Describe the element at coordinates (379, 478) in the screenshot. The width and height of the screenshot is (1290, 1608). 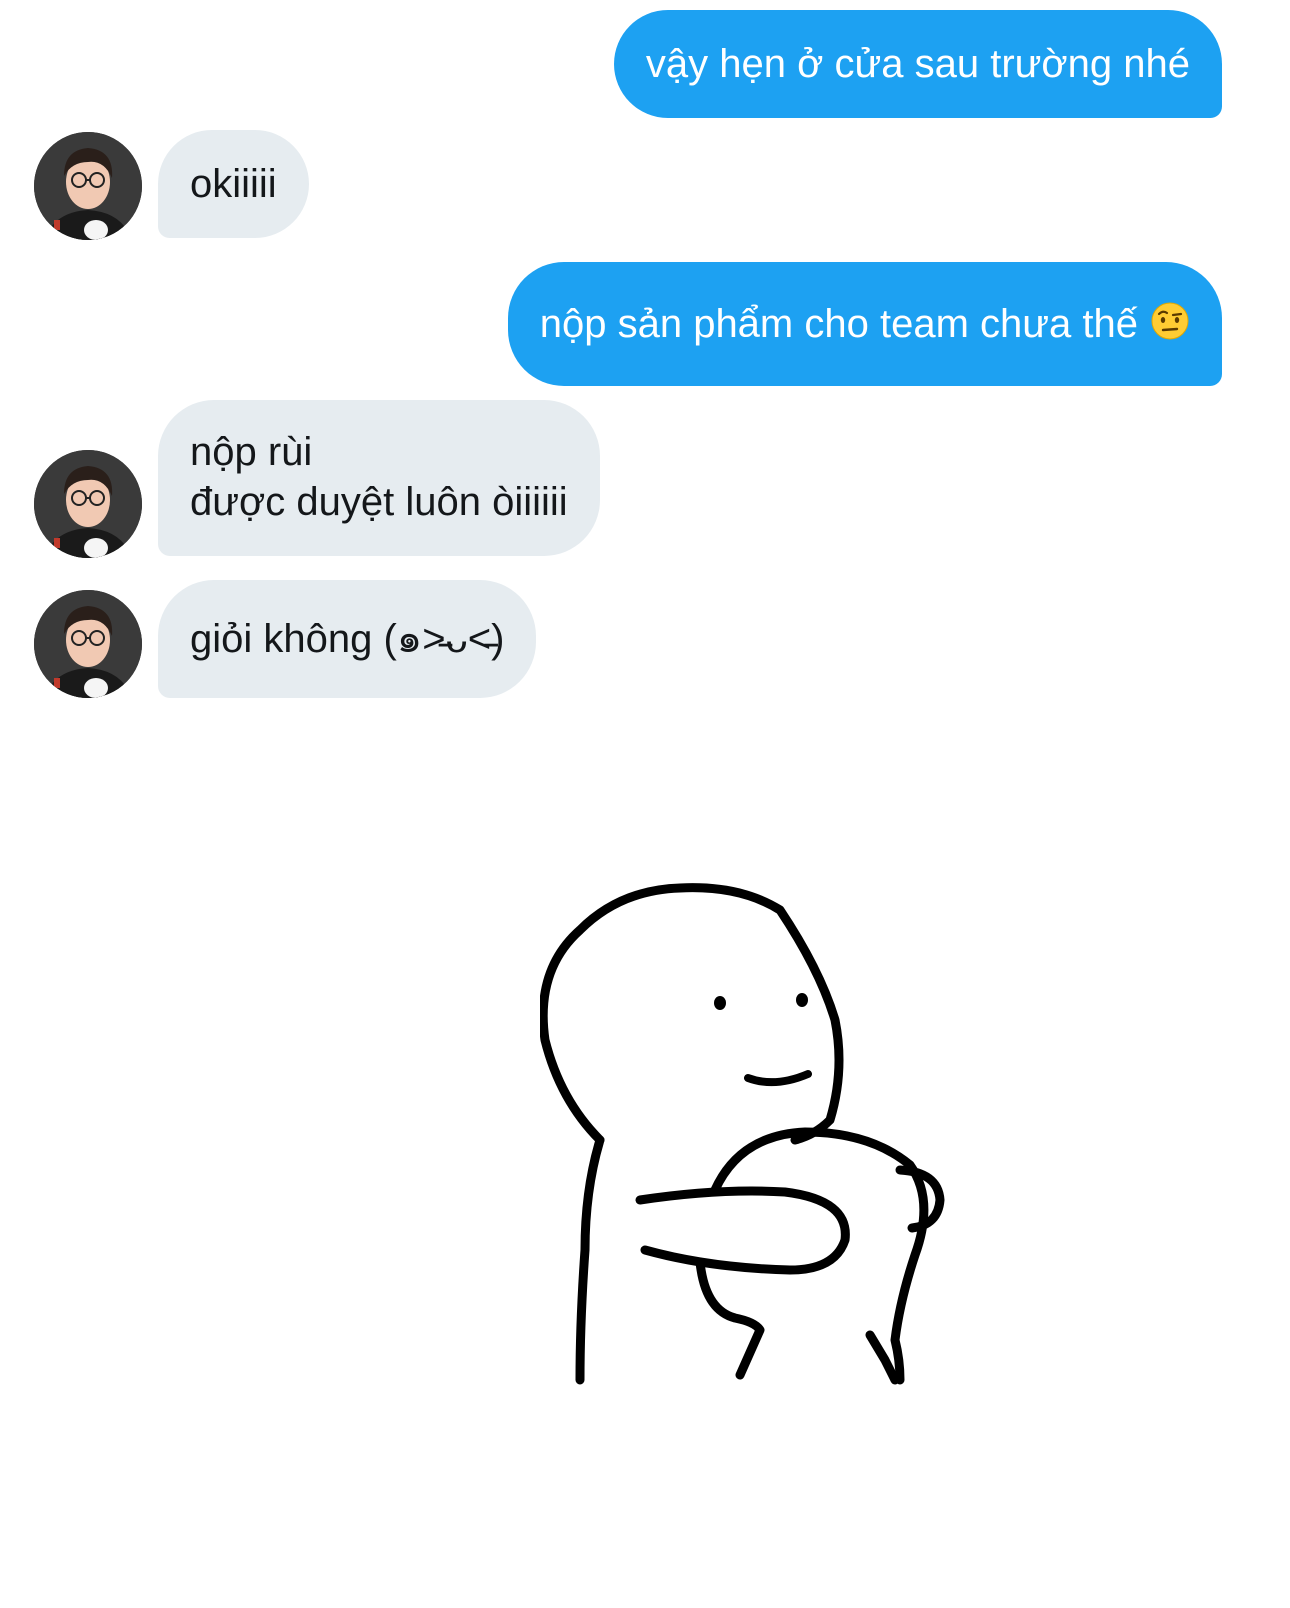
I see `received-message-bubble: nộp rùi được duyệt luôn òiiiiii` at that location.